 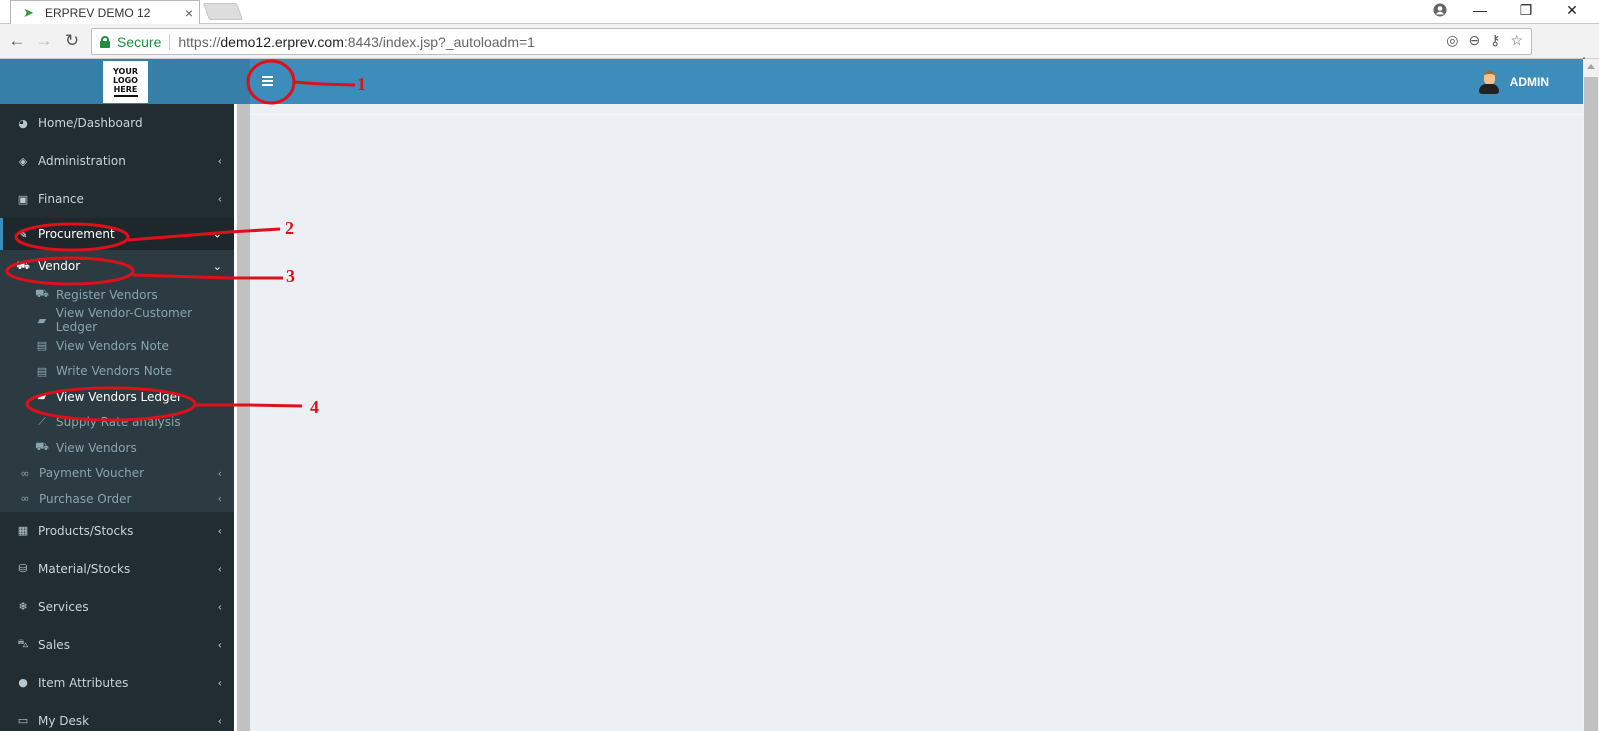 I want to click on ticket-icon: ◈, so click(x=23, y=161).